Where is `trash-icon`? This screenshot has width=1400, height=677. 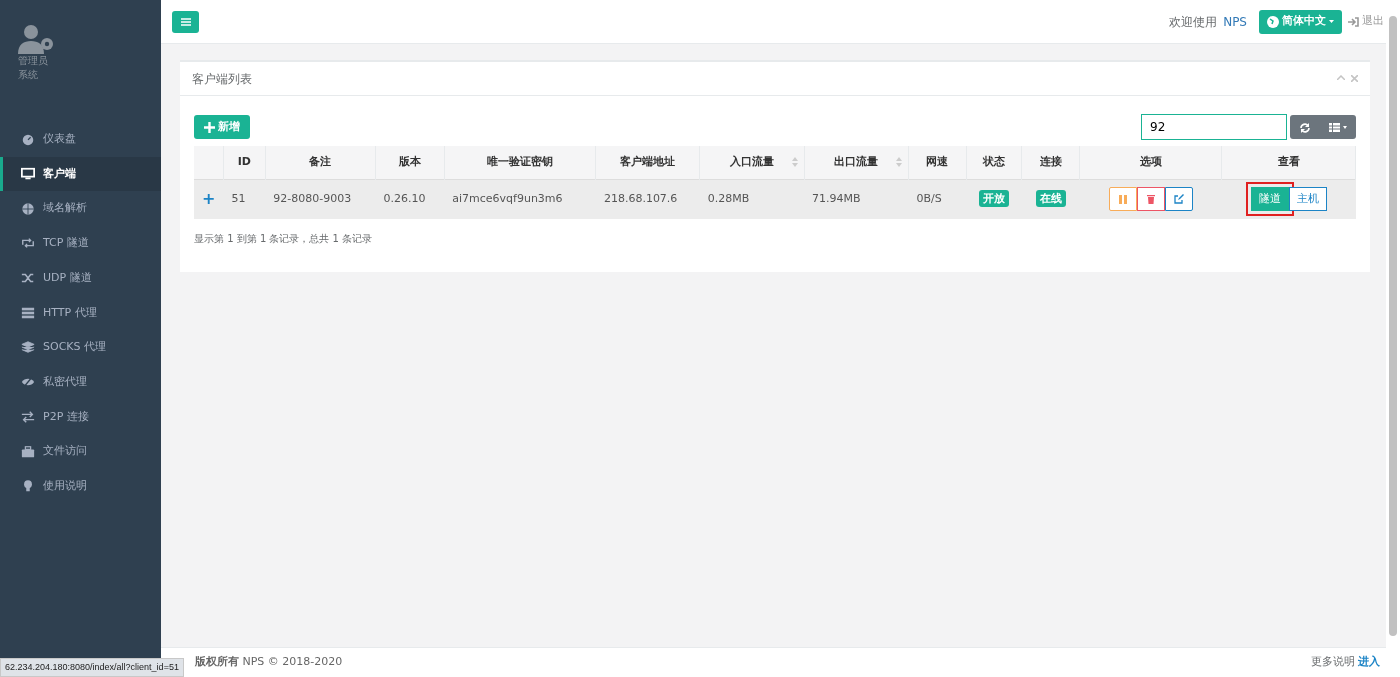
trash-icon is located at coordinates (1150, 199).